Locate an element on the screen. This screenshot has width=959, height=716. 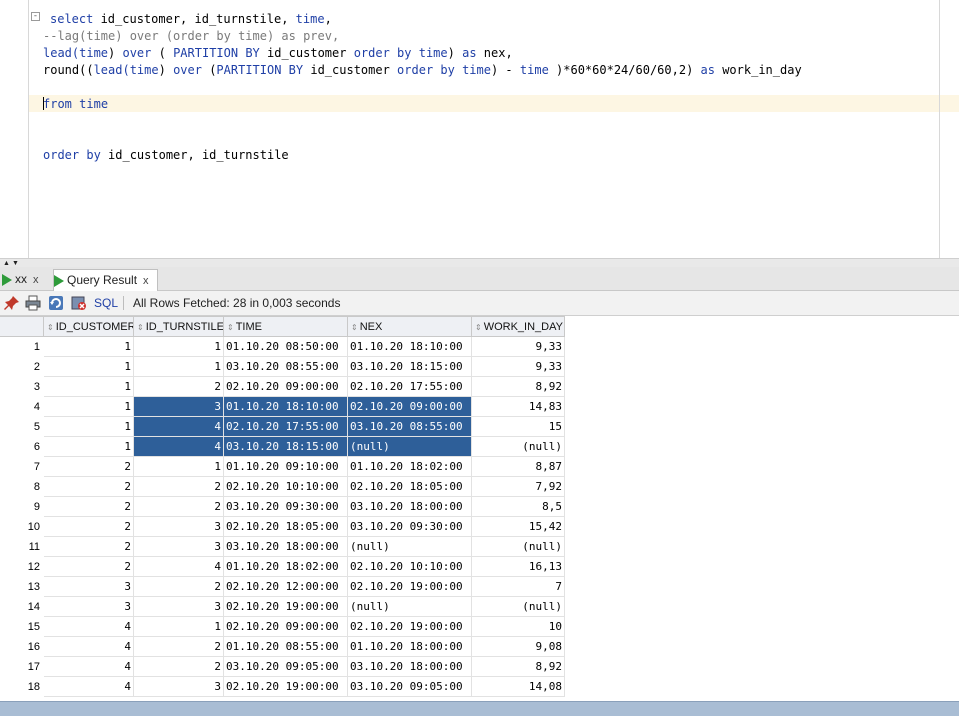
table-cell: 02.10.20 12:00:00 is located at coordinates (286, 587).